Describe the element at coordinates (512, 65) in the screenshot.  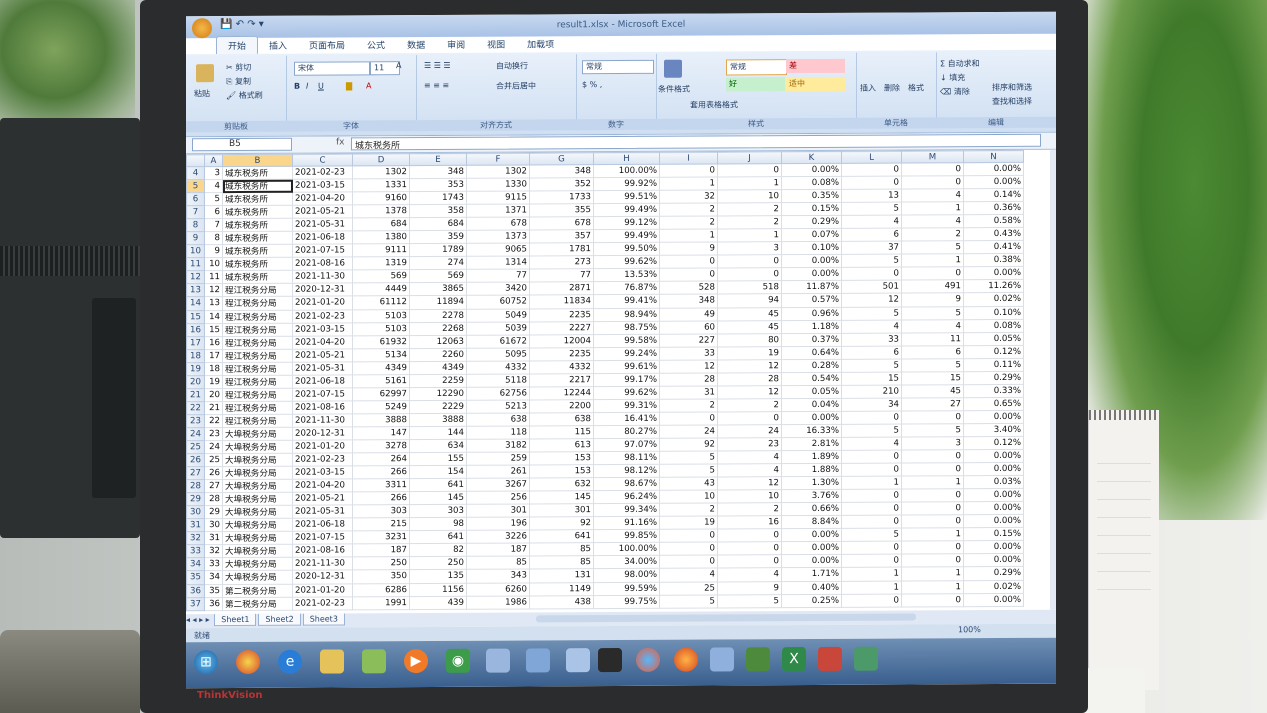
I see `wrap-text-button: 自动换行` at that location.